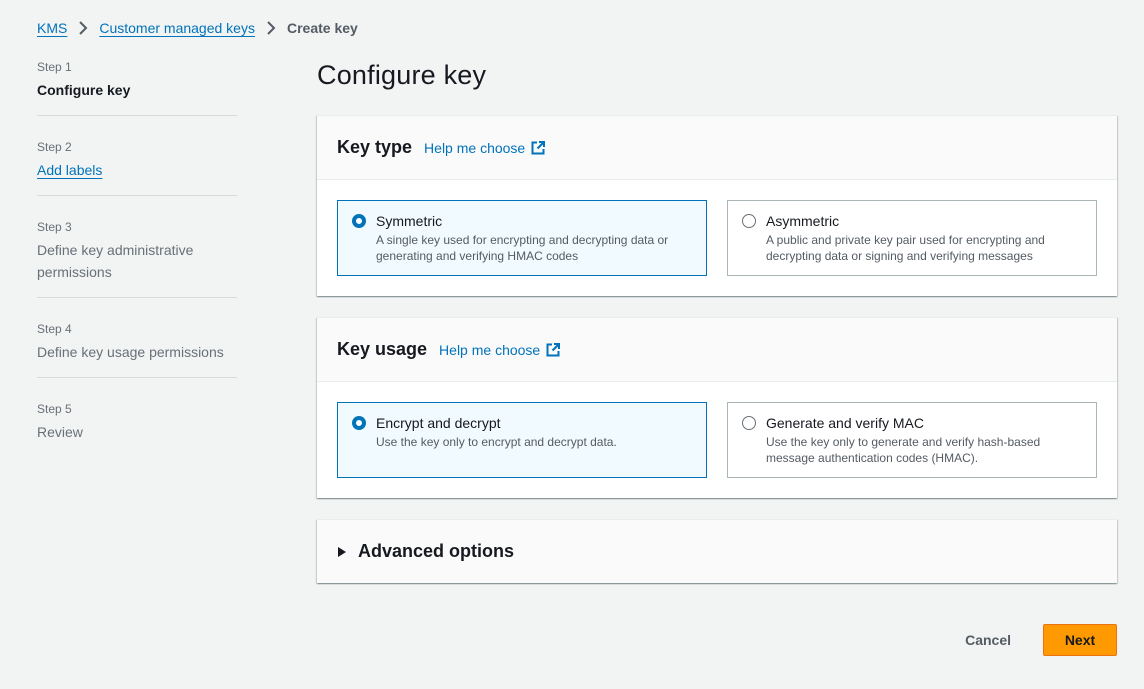  Describe the element at coordinates (54, 147) in the screenshot. I see `step-number: Step 2` at that location.